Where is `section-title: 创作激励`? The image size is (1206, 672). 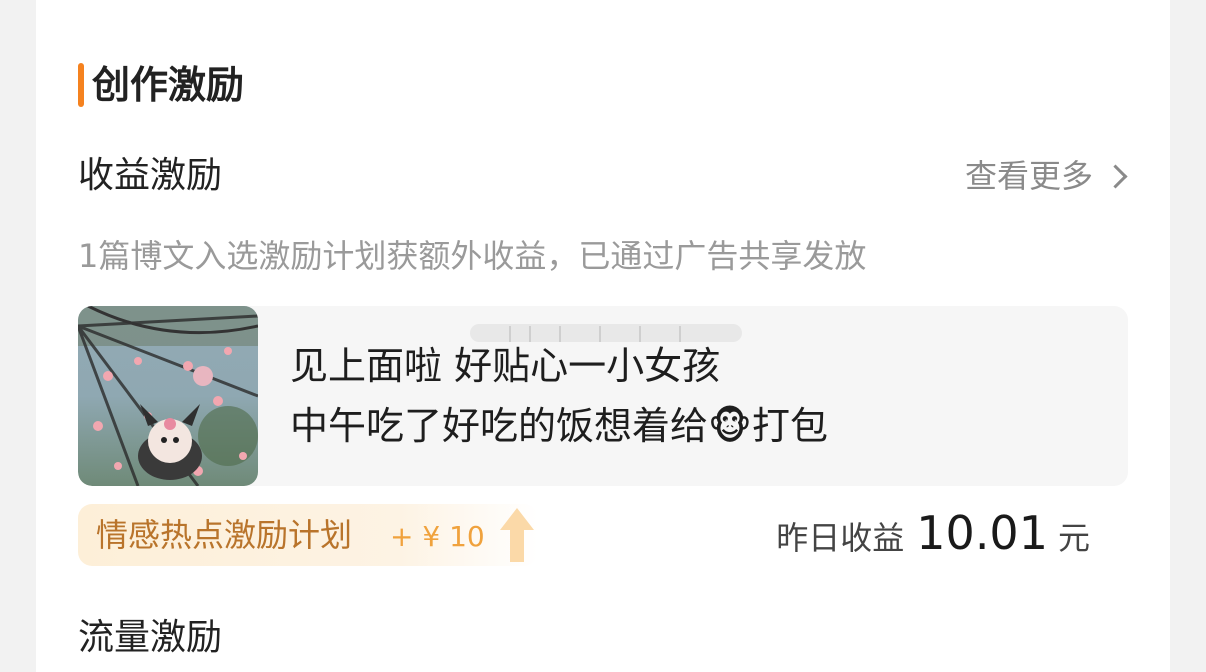
section-title: 创作激励 is located at coordinates (168, 85).